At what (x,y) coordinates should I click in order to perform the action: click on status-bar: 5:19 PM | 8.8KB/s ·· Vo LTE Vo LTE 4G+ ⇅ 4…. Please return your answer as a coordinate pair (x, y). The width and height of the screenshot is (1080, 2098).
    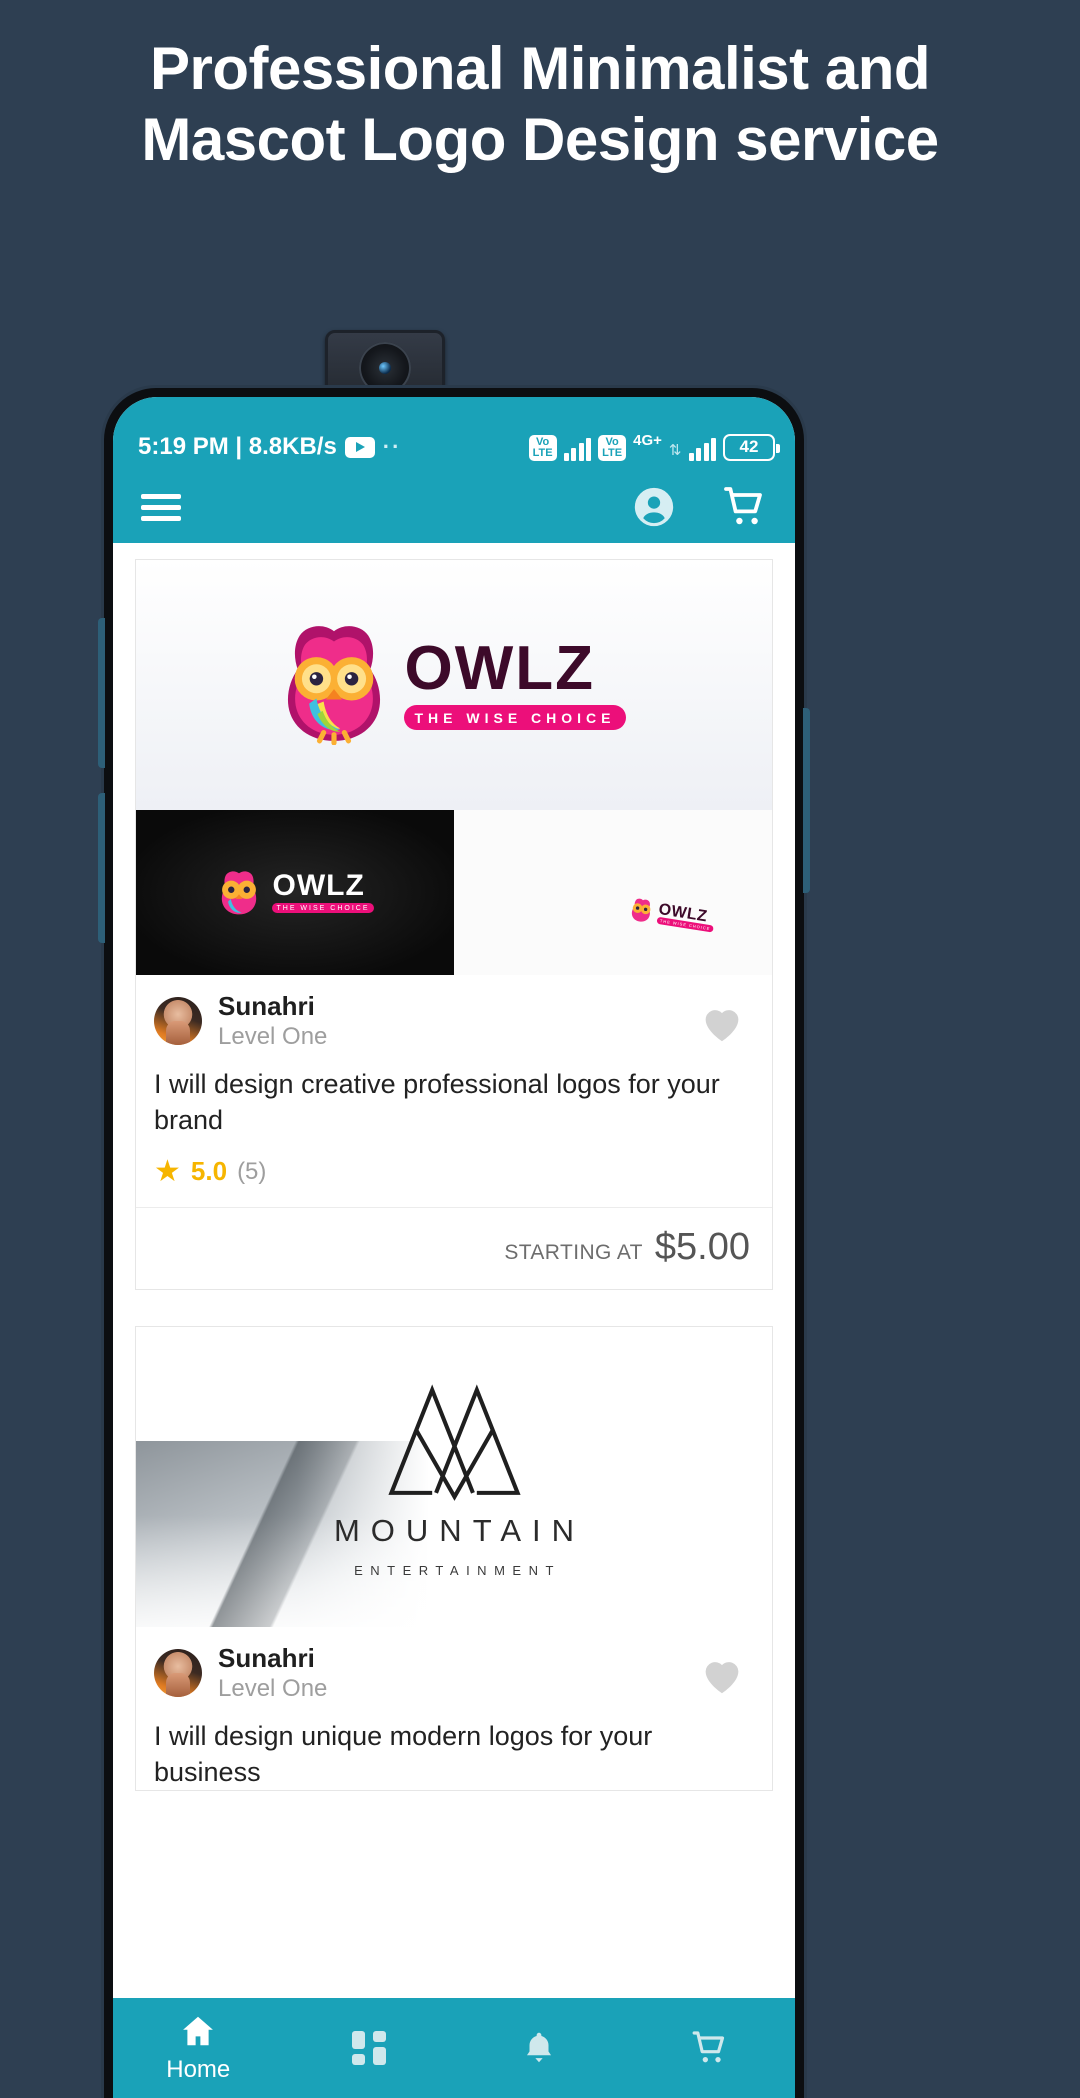
    Looking at the image, I should click on (454, 434).